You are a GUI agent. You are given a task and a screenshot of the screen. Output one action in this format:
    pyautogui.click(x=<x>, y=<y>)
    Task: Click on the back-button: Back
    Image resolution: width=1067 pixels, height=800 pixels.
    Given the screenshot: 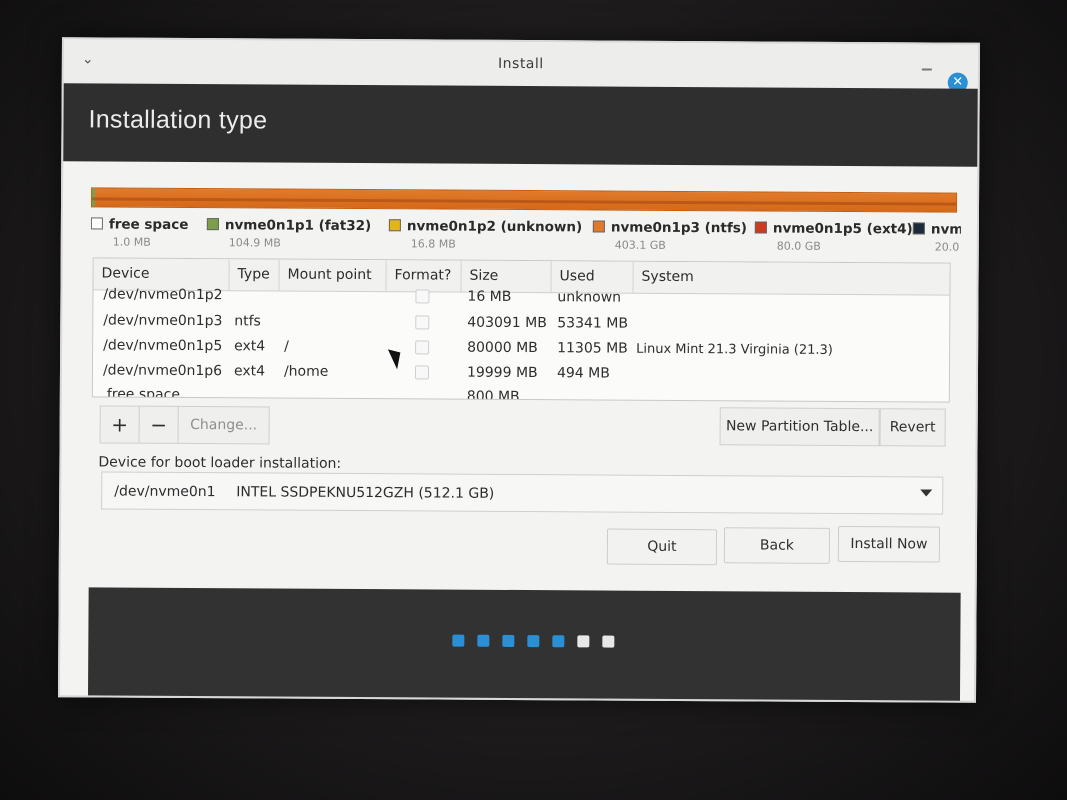 What is the action you would take?
    pyautogui.click(x=777, y=545)
    